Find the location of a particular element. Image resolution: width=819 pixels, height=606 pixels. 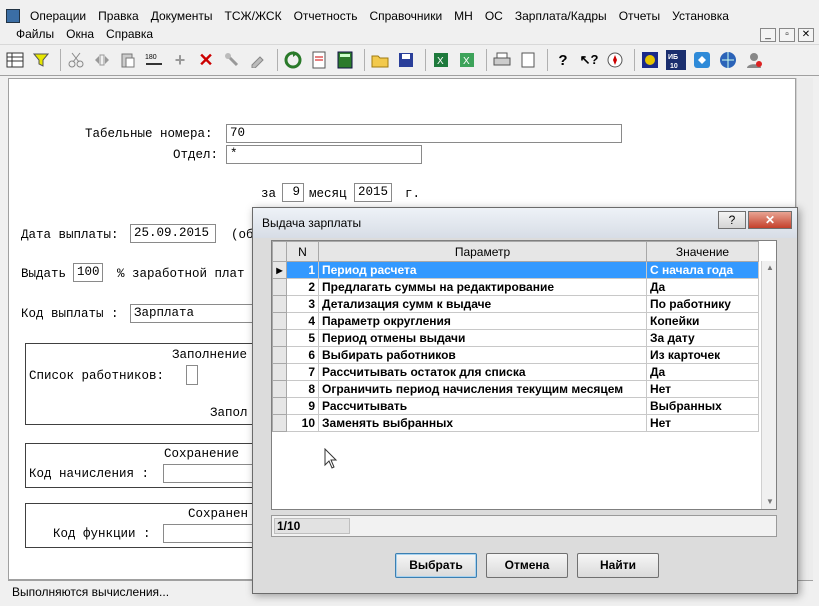

menu-documents: Документы is located at coordinates (182, 16).